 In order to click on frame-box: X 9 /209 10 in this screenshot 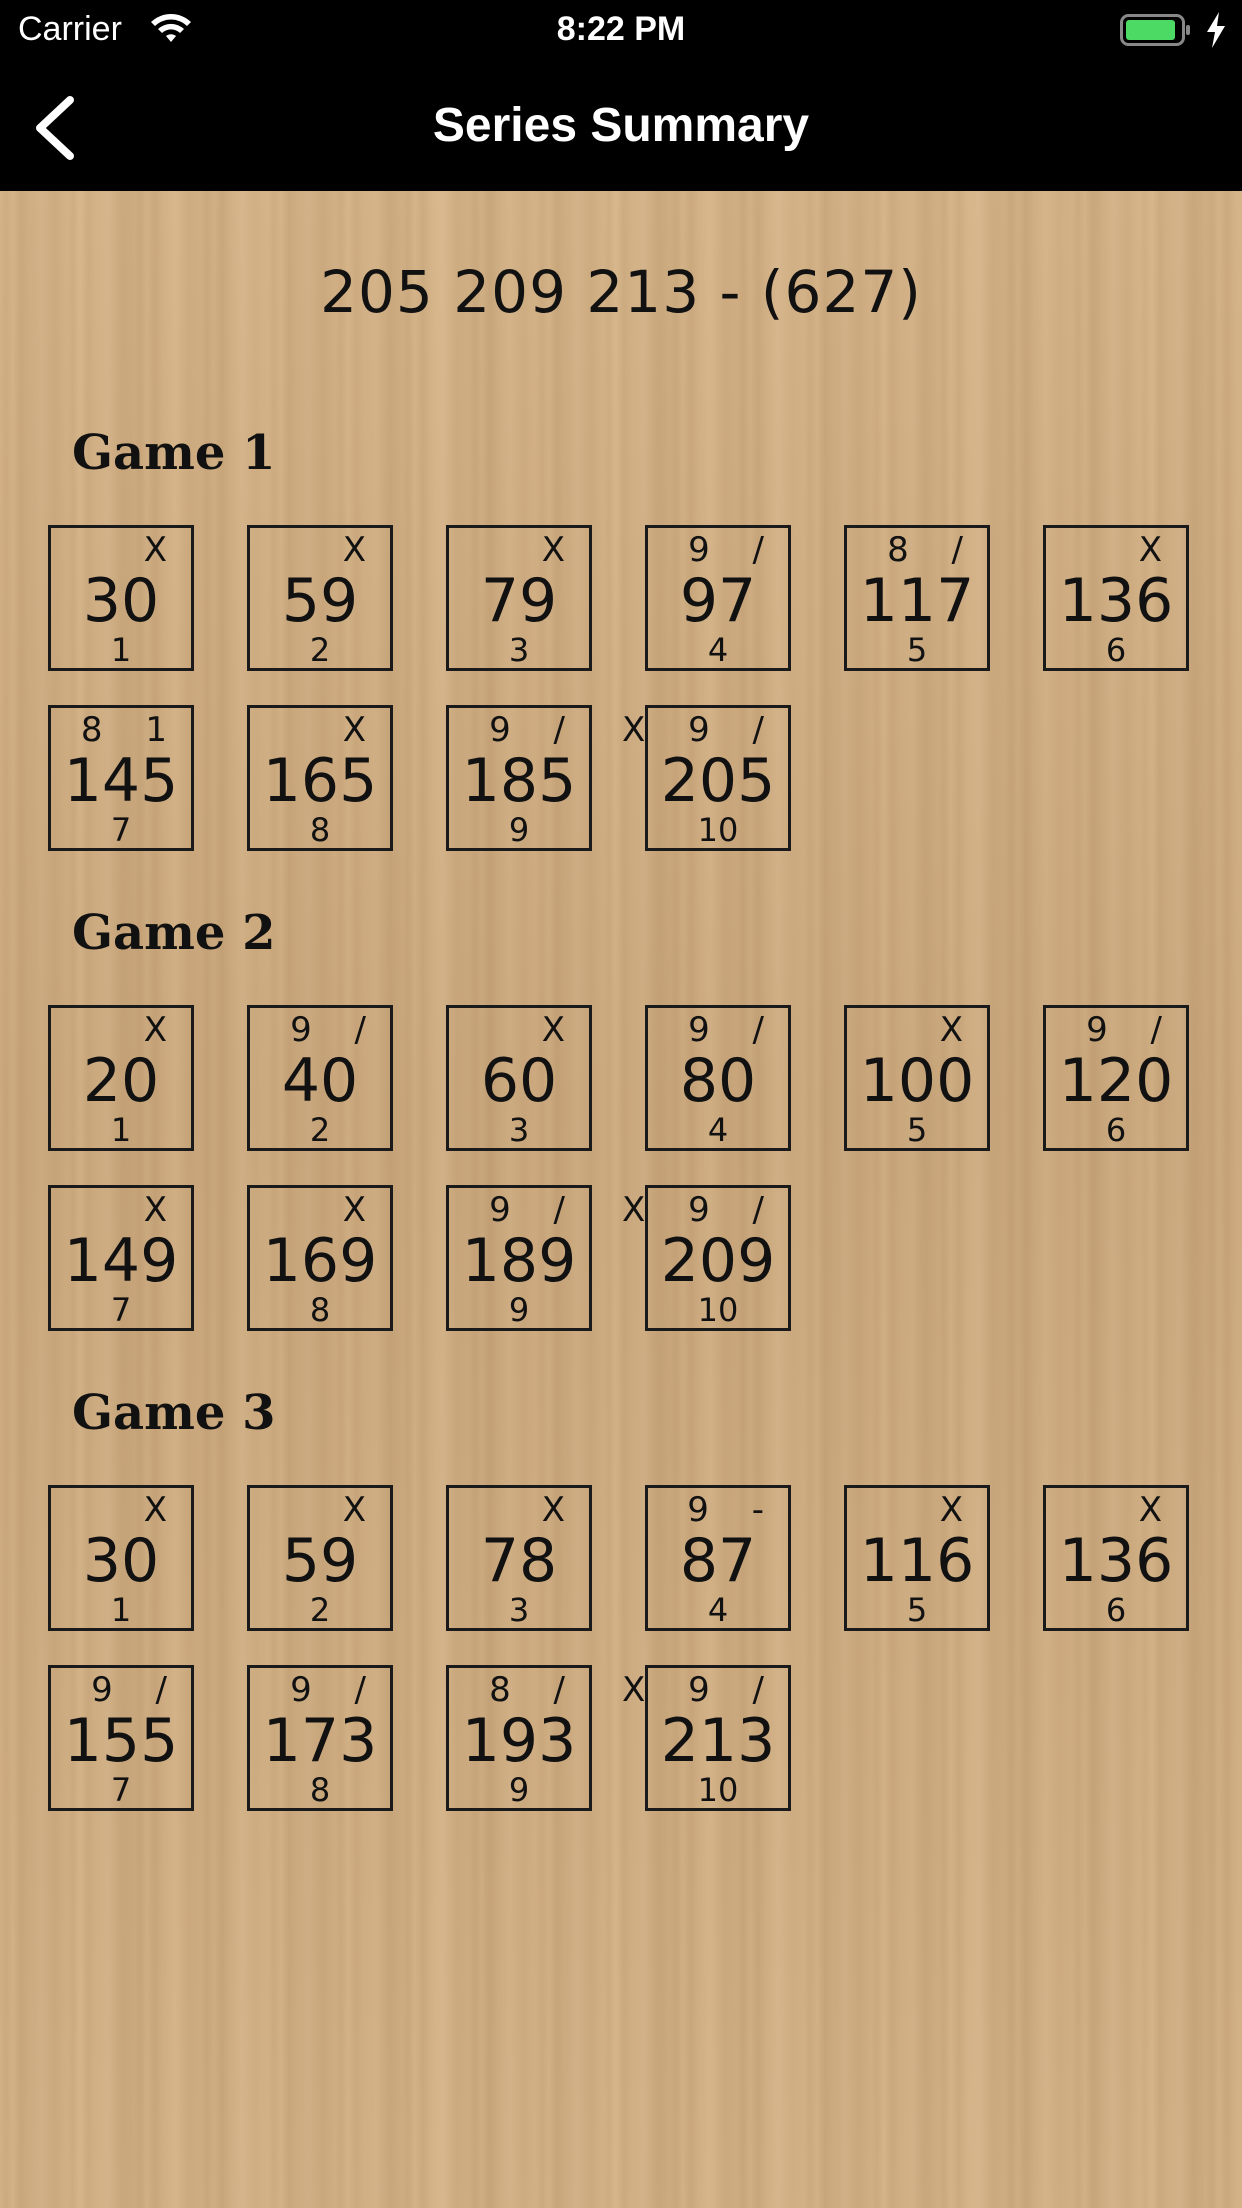, I will do `click(706, 1258)`.